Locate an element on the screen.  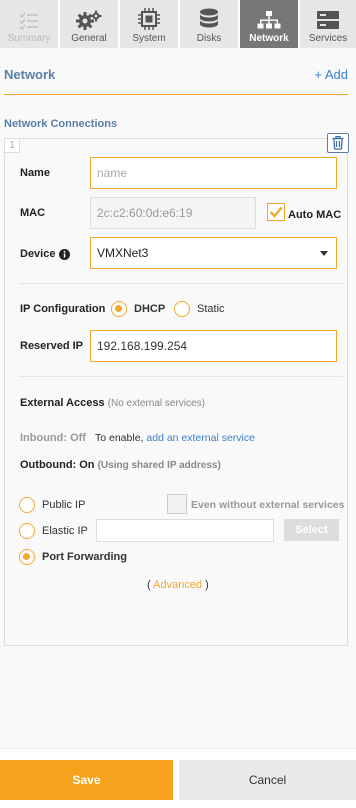
tab-system: System is located at coordinates (149, 24).